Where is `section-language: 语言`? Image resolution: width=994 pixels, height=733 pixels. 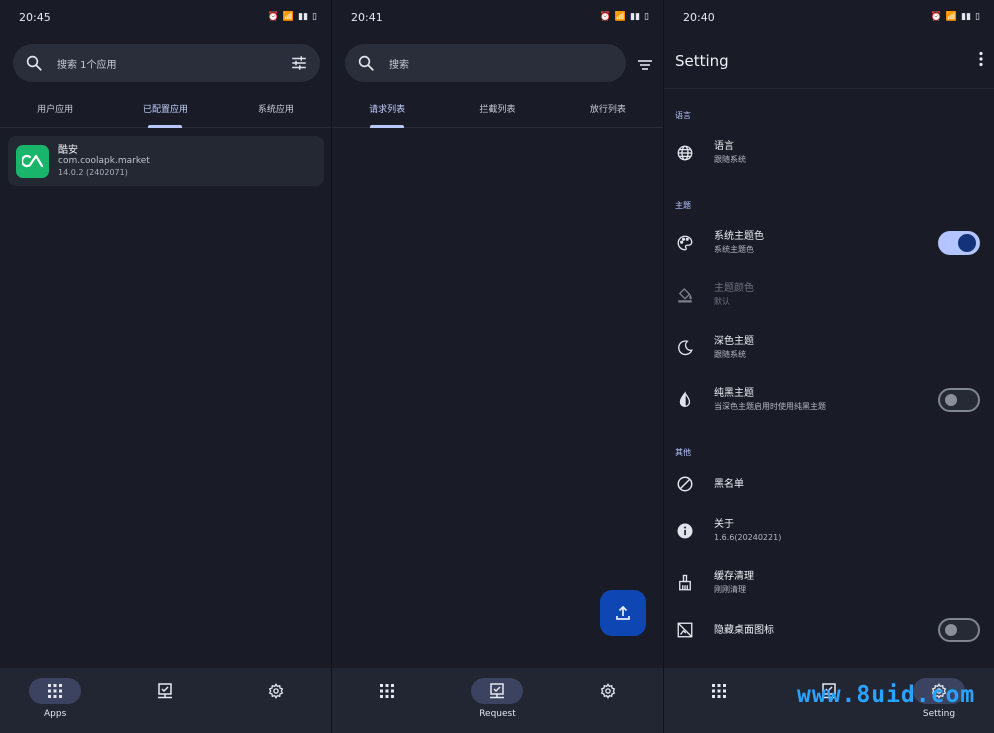 section-language: 语言 is located at coordinates (683, 115).